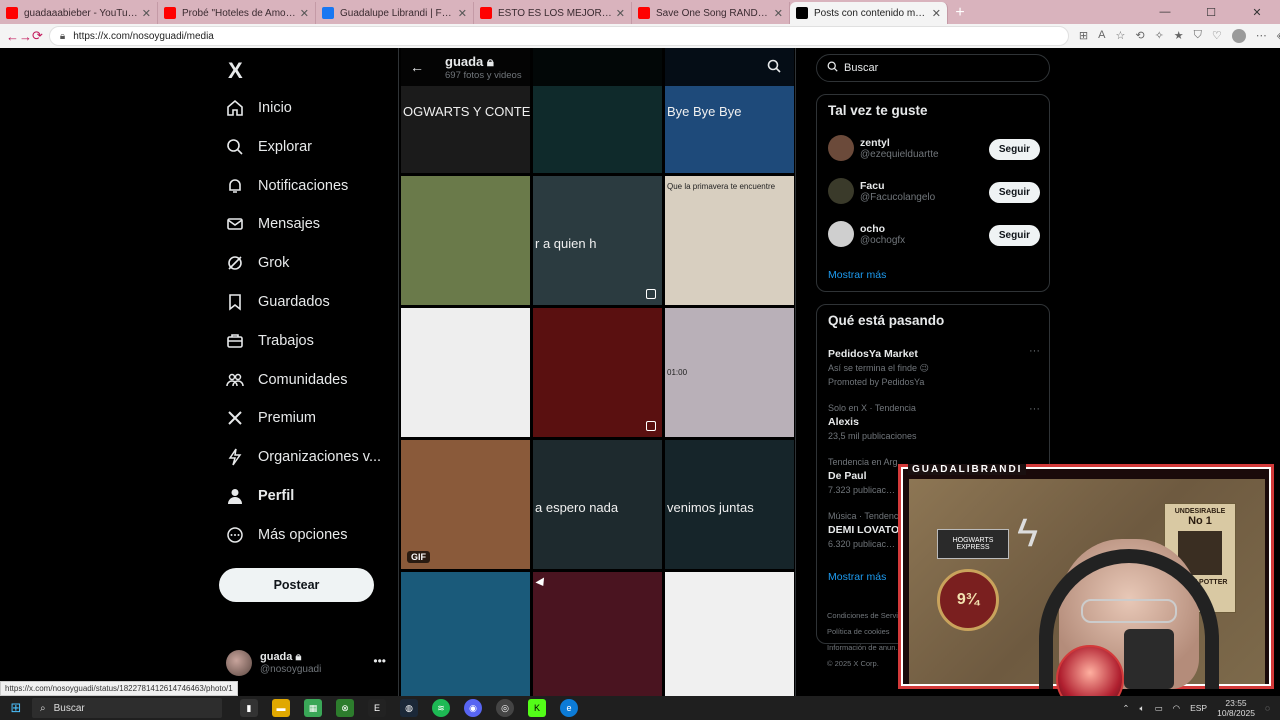 This screenshot has width=1280, height=720. Describe the element at coordinates (934, 191) in the screenshot. I see `follow-suggestion: Facu @Facucolangelo Seguir` at that location.